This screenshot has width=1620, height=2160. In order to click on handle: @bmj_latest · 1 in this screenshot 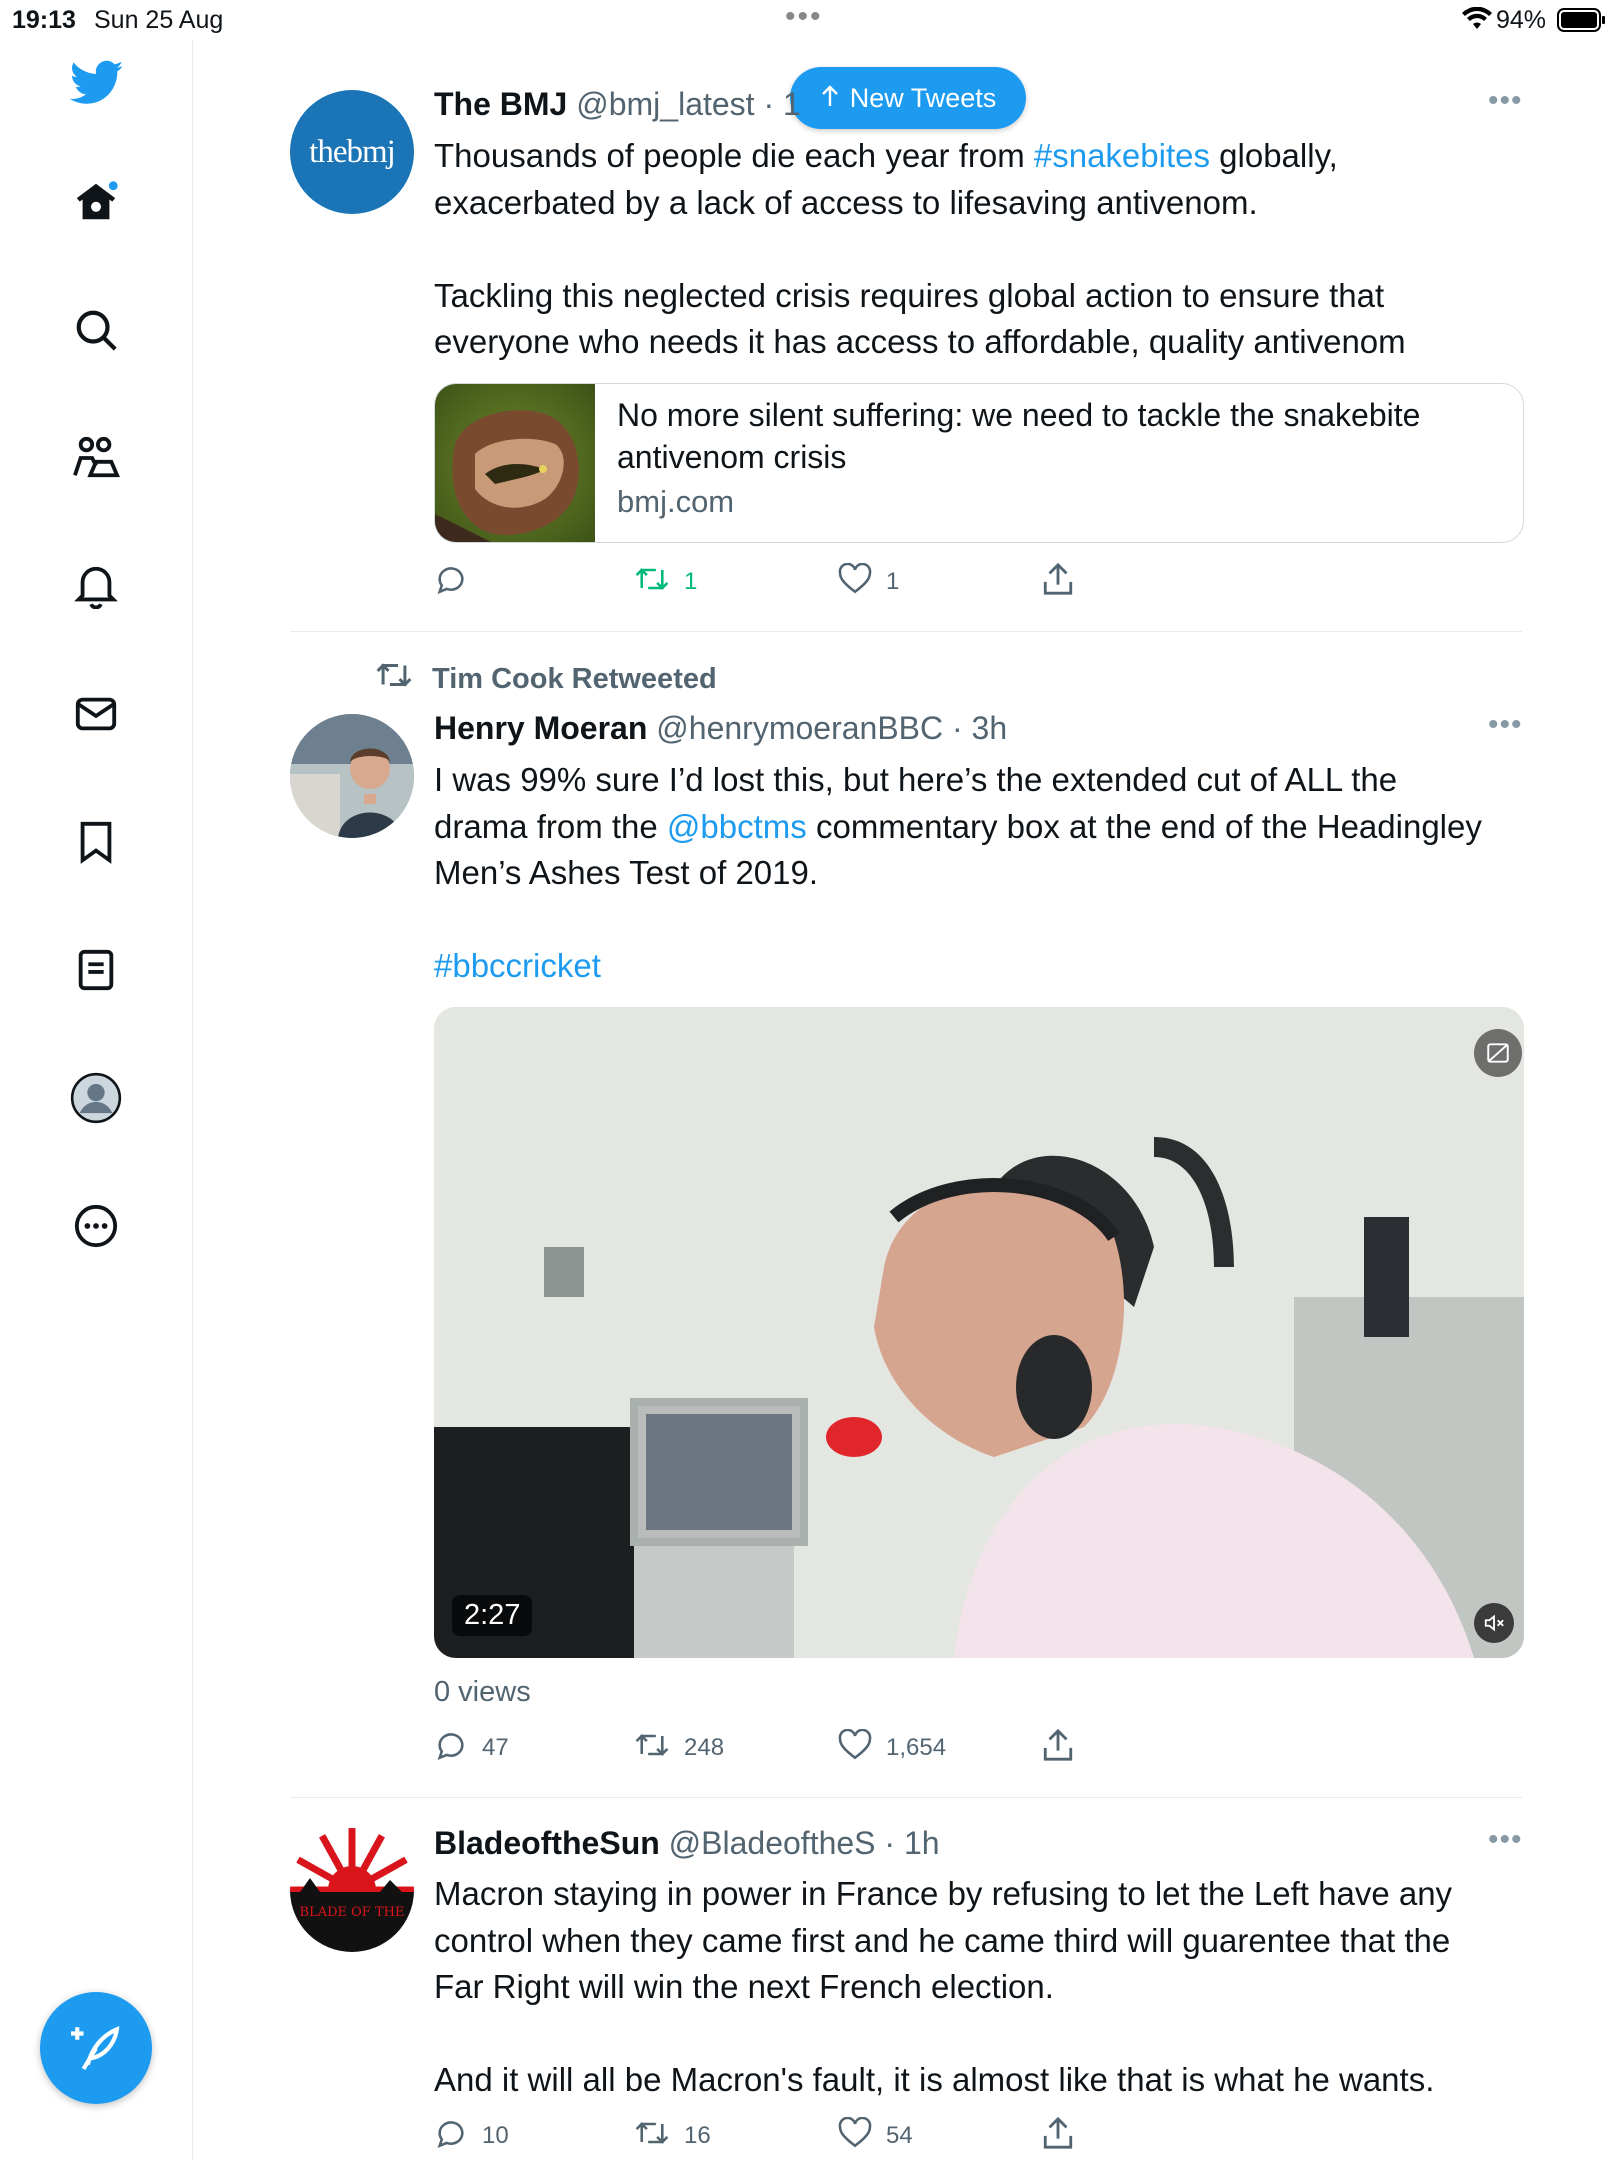, I will do `click(688, 104)`.